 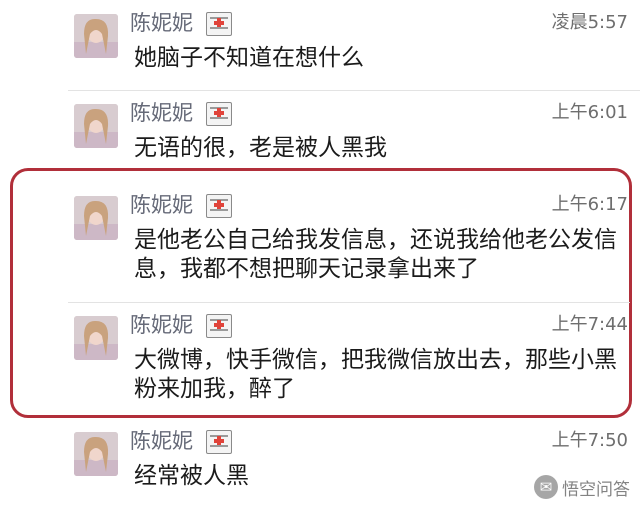 I want to click on chat-bubble-icon: ✉, so click(x=546, y=487).